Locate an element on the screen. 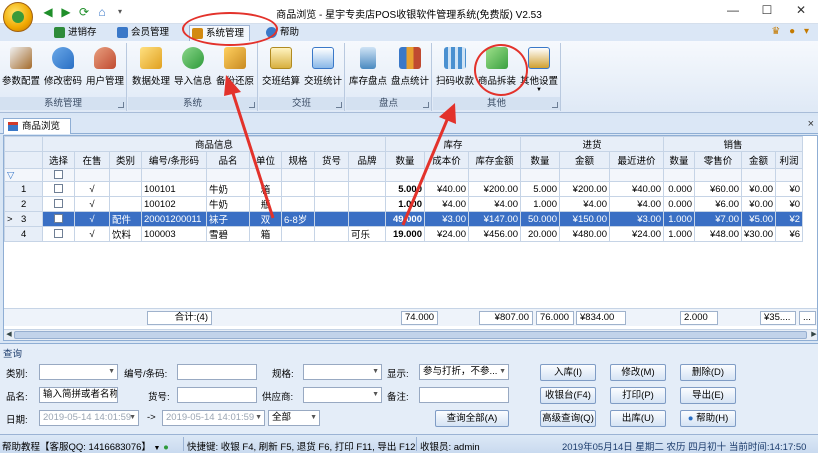 The height and width of the screenshot is (453, 818). cell-stock-qty: 1.000 is located at coordinates (405, 204).